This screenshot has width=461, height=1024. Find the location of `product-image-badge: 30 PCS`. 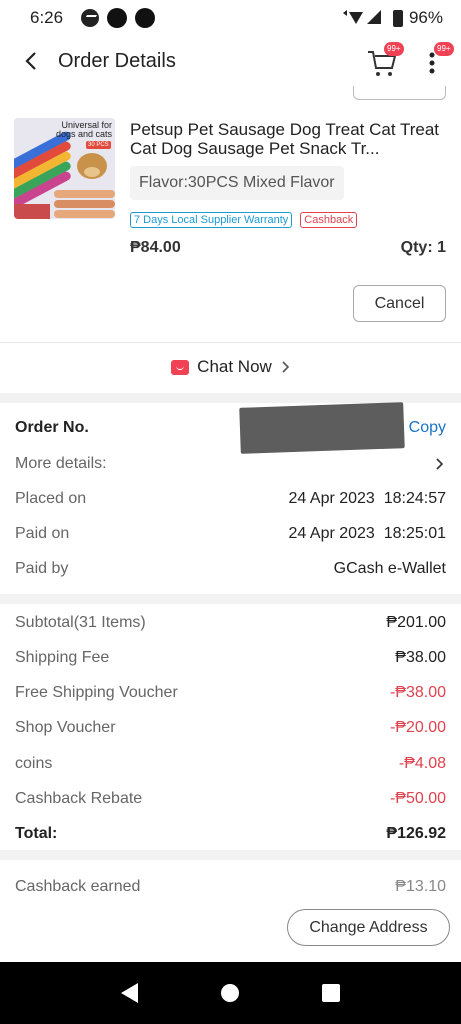

product-image-badge: 30 PCS is located at coordinates (98, 145).